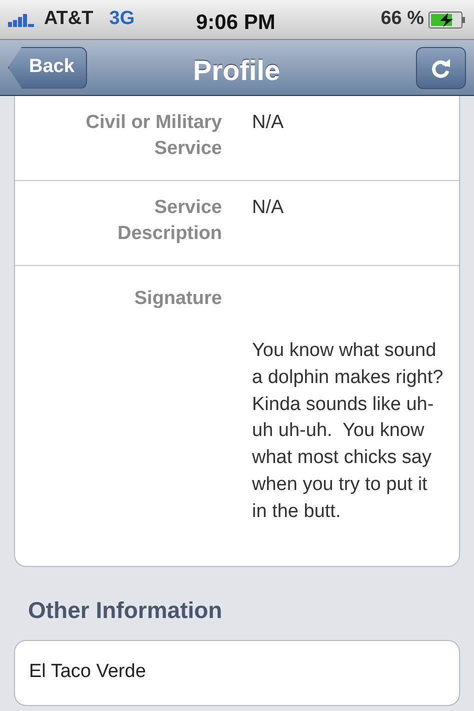  I want to click on network-type: 3G, so click(122, 19).